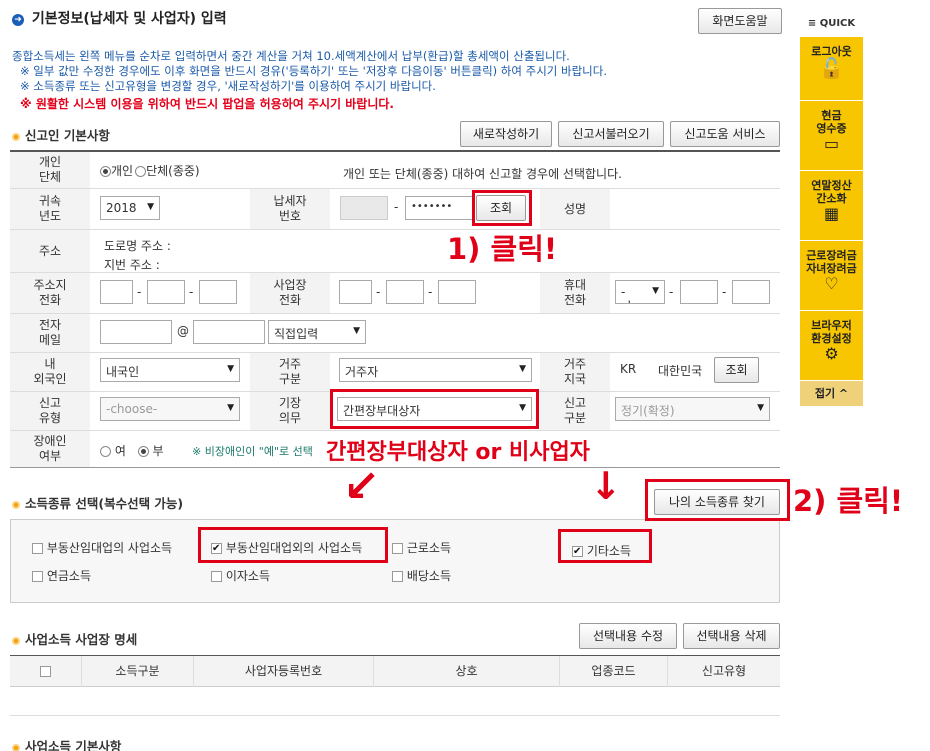 The image size is (930, 751). What do you see at coordinates (132, 265) in the screenshot?
I see `lot-address-label: 지번 주소 :` at bounding box center [132, 265].